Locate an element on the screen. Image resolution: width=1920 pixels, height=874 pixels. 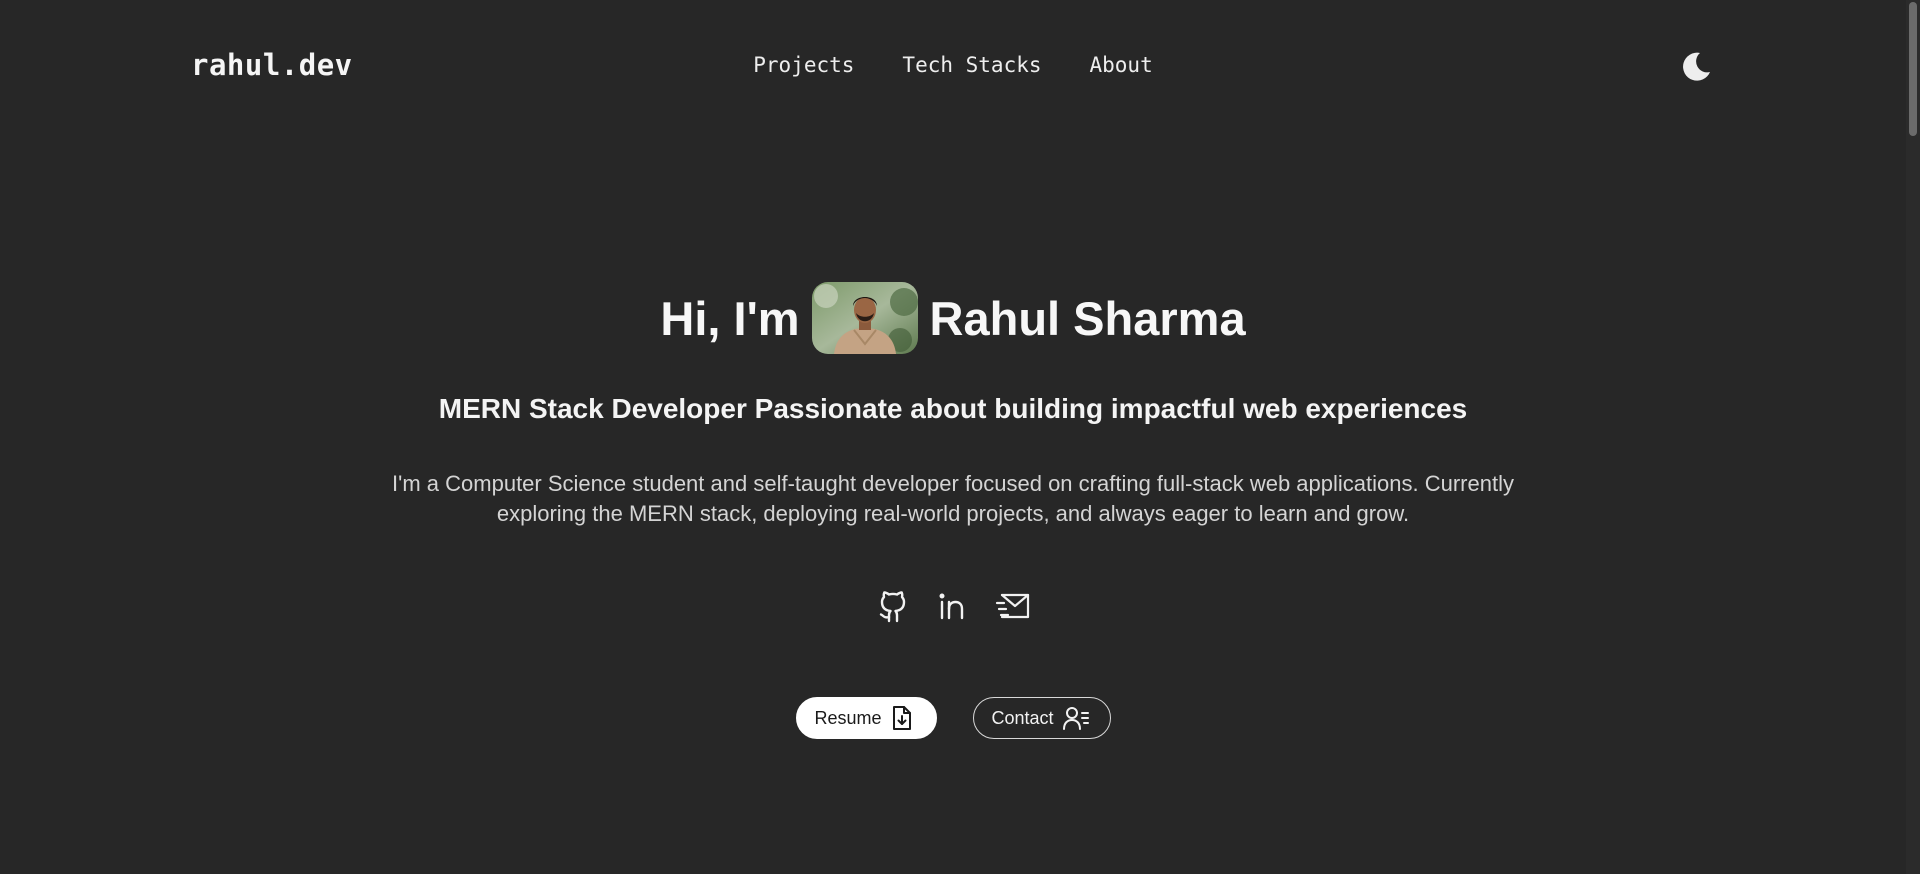
main-nav: Projects Tech Stacks About is located at coordinates (953, 65).